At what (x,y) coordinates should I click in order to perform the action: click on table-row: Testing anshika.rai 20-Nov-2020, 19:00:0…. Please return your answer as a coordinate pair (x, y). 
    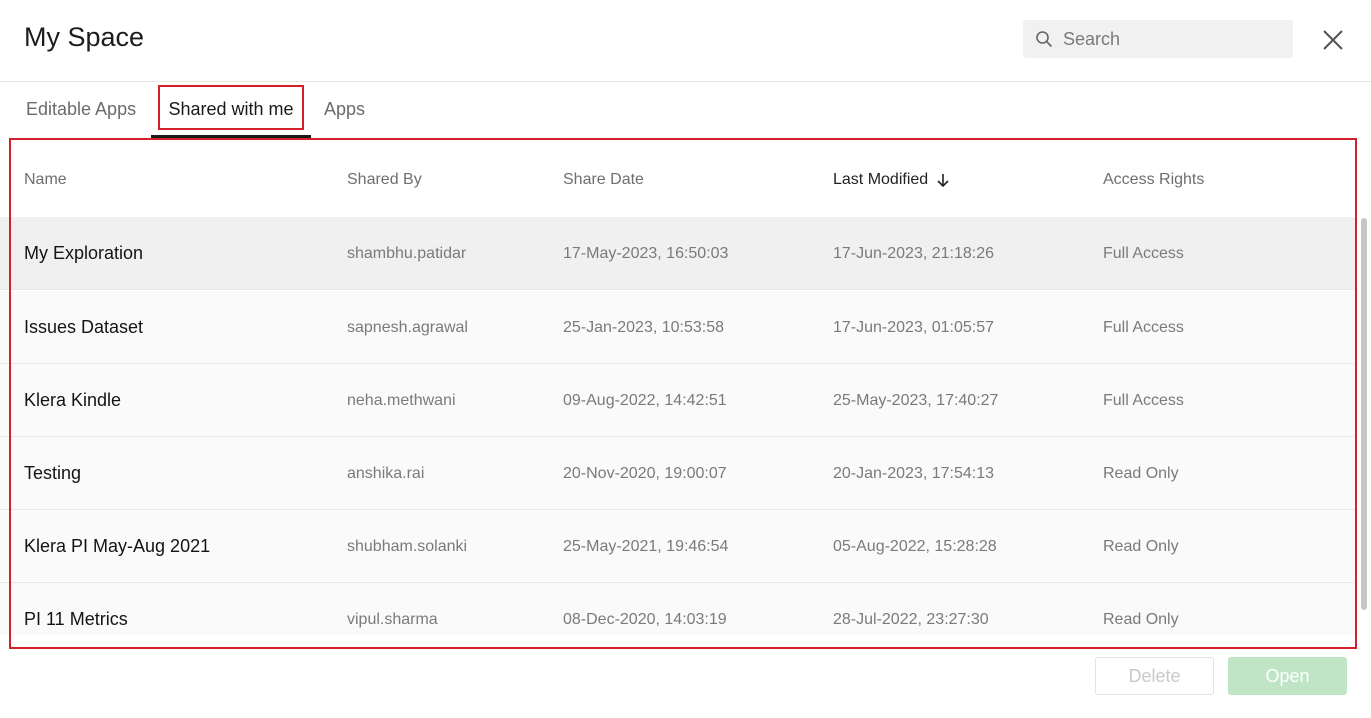
    Looking at the image, I should click on (678, 473).